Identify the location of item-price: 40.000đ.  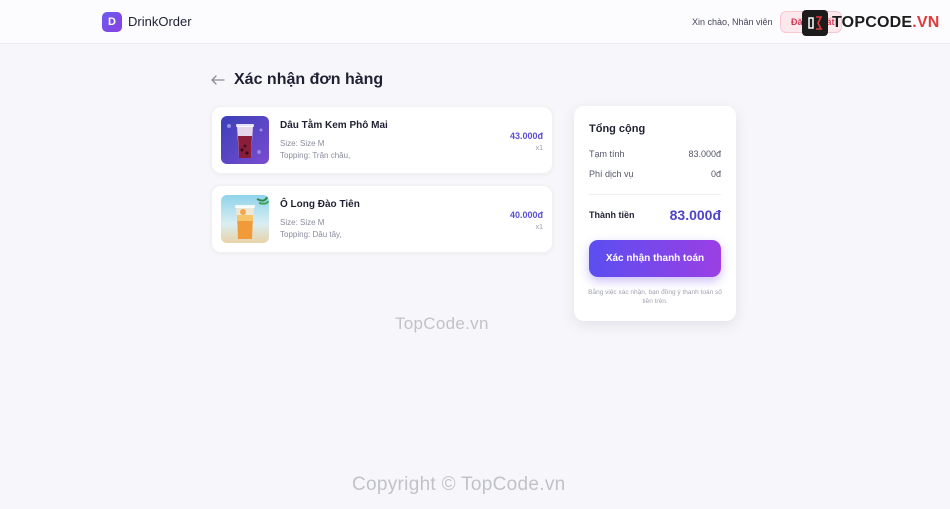
(526, 215).